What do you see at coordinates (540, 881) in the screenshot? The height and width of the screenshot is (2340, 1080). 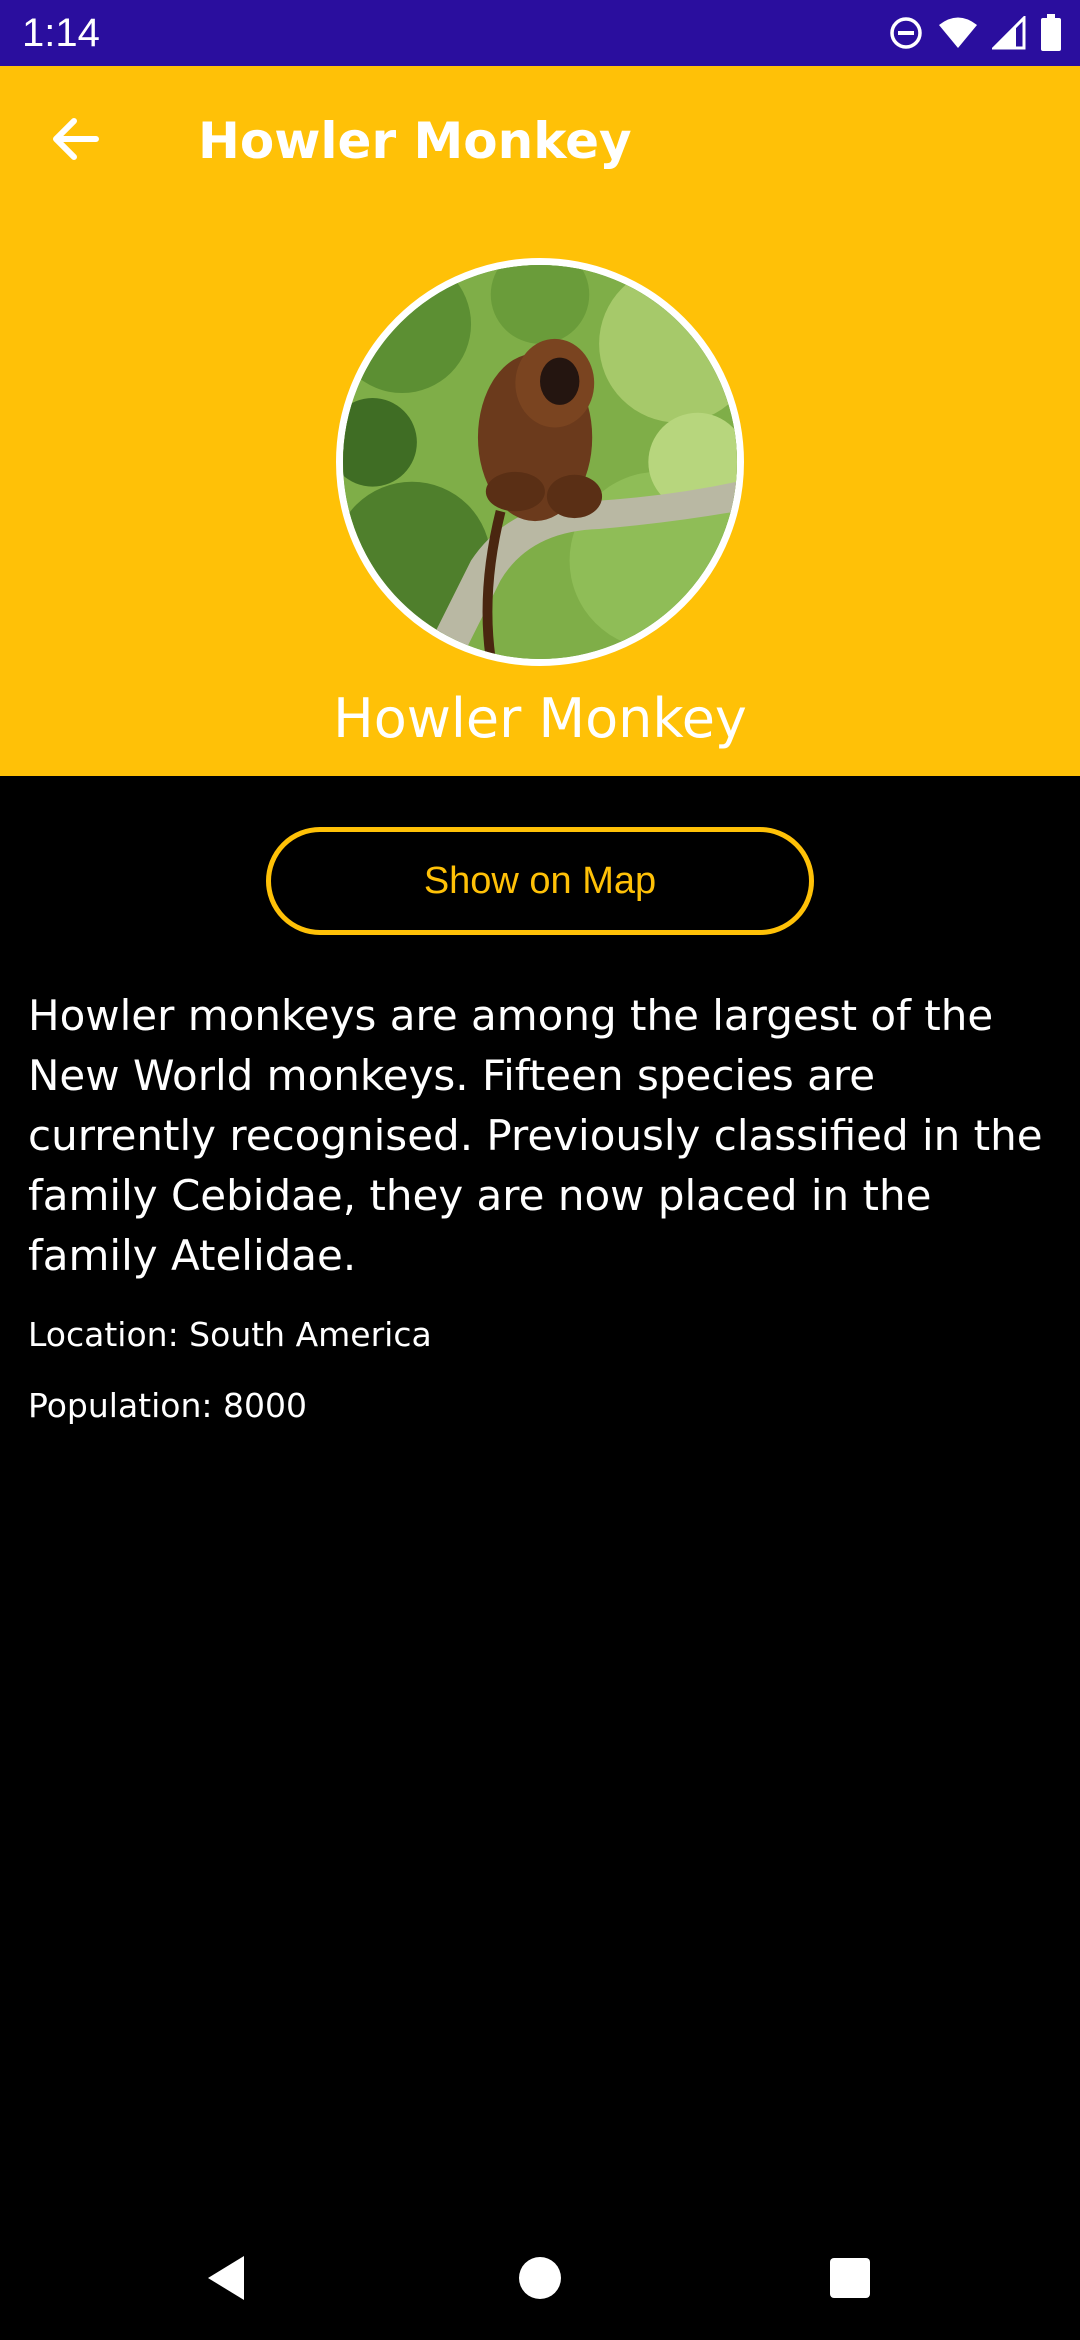 I see `show-on-map-button: Show on Map` at bounding box center [540, 881].